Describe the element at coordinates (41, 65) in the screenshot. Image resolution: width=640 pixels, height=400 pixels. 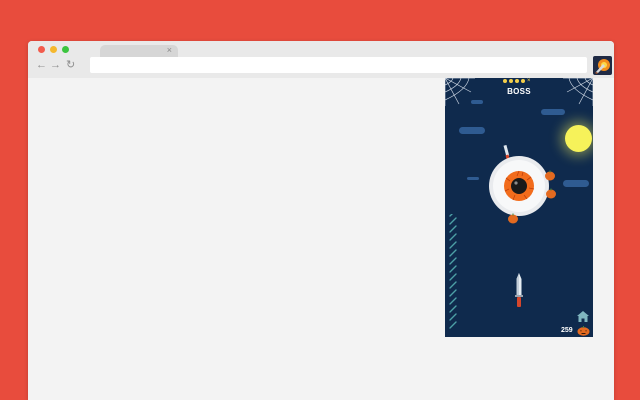
I see `back-button: ←` at that location.